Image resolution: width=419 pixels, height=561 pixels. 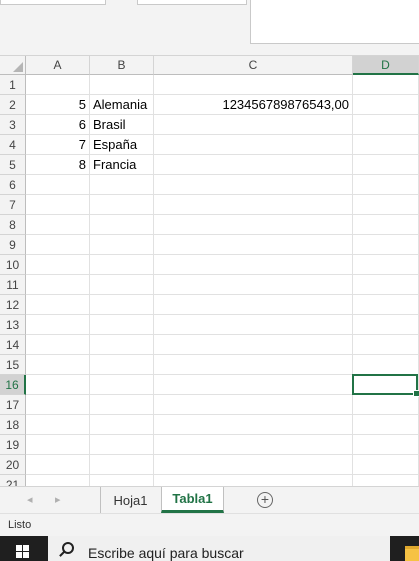 What do you see at coordinates (386, 65) in the screenshot?
I see `column-header-d: D` at bounding box center [386, 65].